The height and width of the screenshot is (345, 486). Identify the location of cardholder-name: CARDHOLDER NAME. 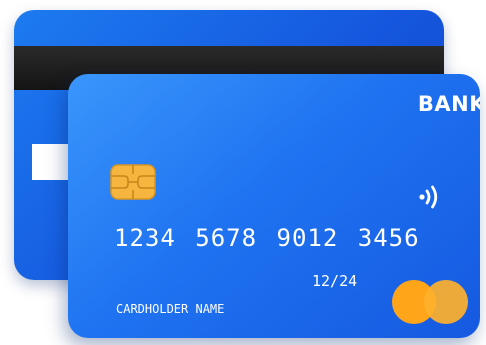
(170, 309).